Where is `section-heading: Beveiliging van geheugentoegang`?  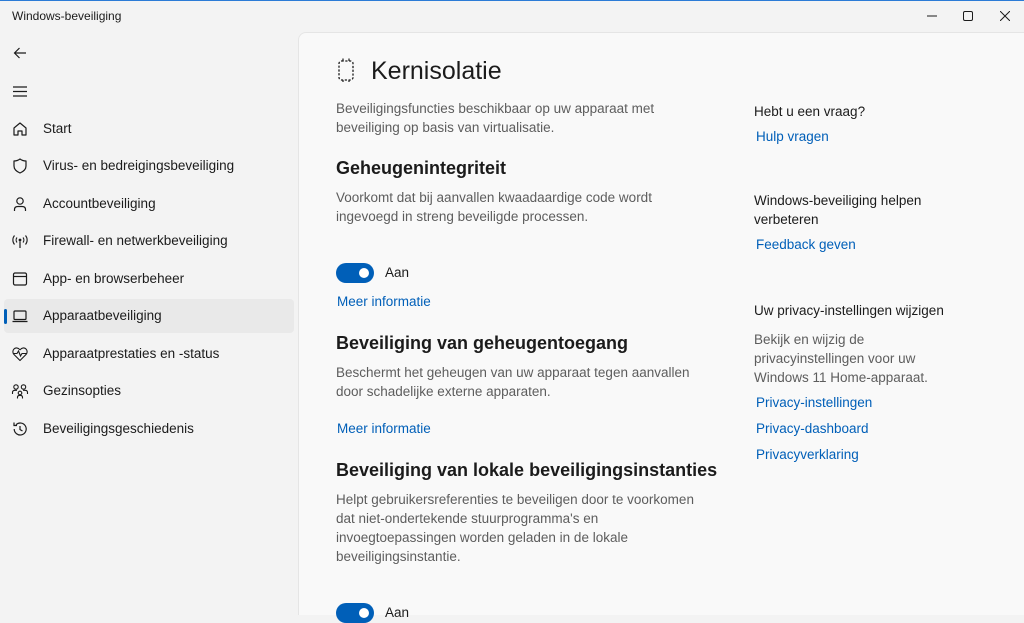
section-heading: Beveiliging van geheugentoegang is located at coordinates (482, 343).